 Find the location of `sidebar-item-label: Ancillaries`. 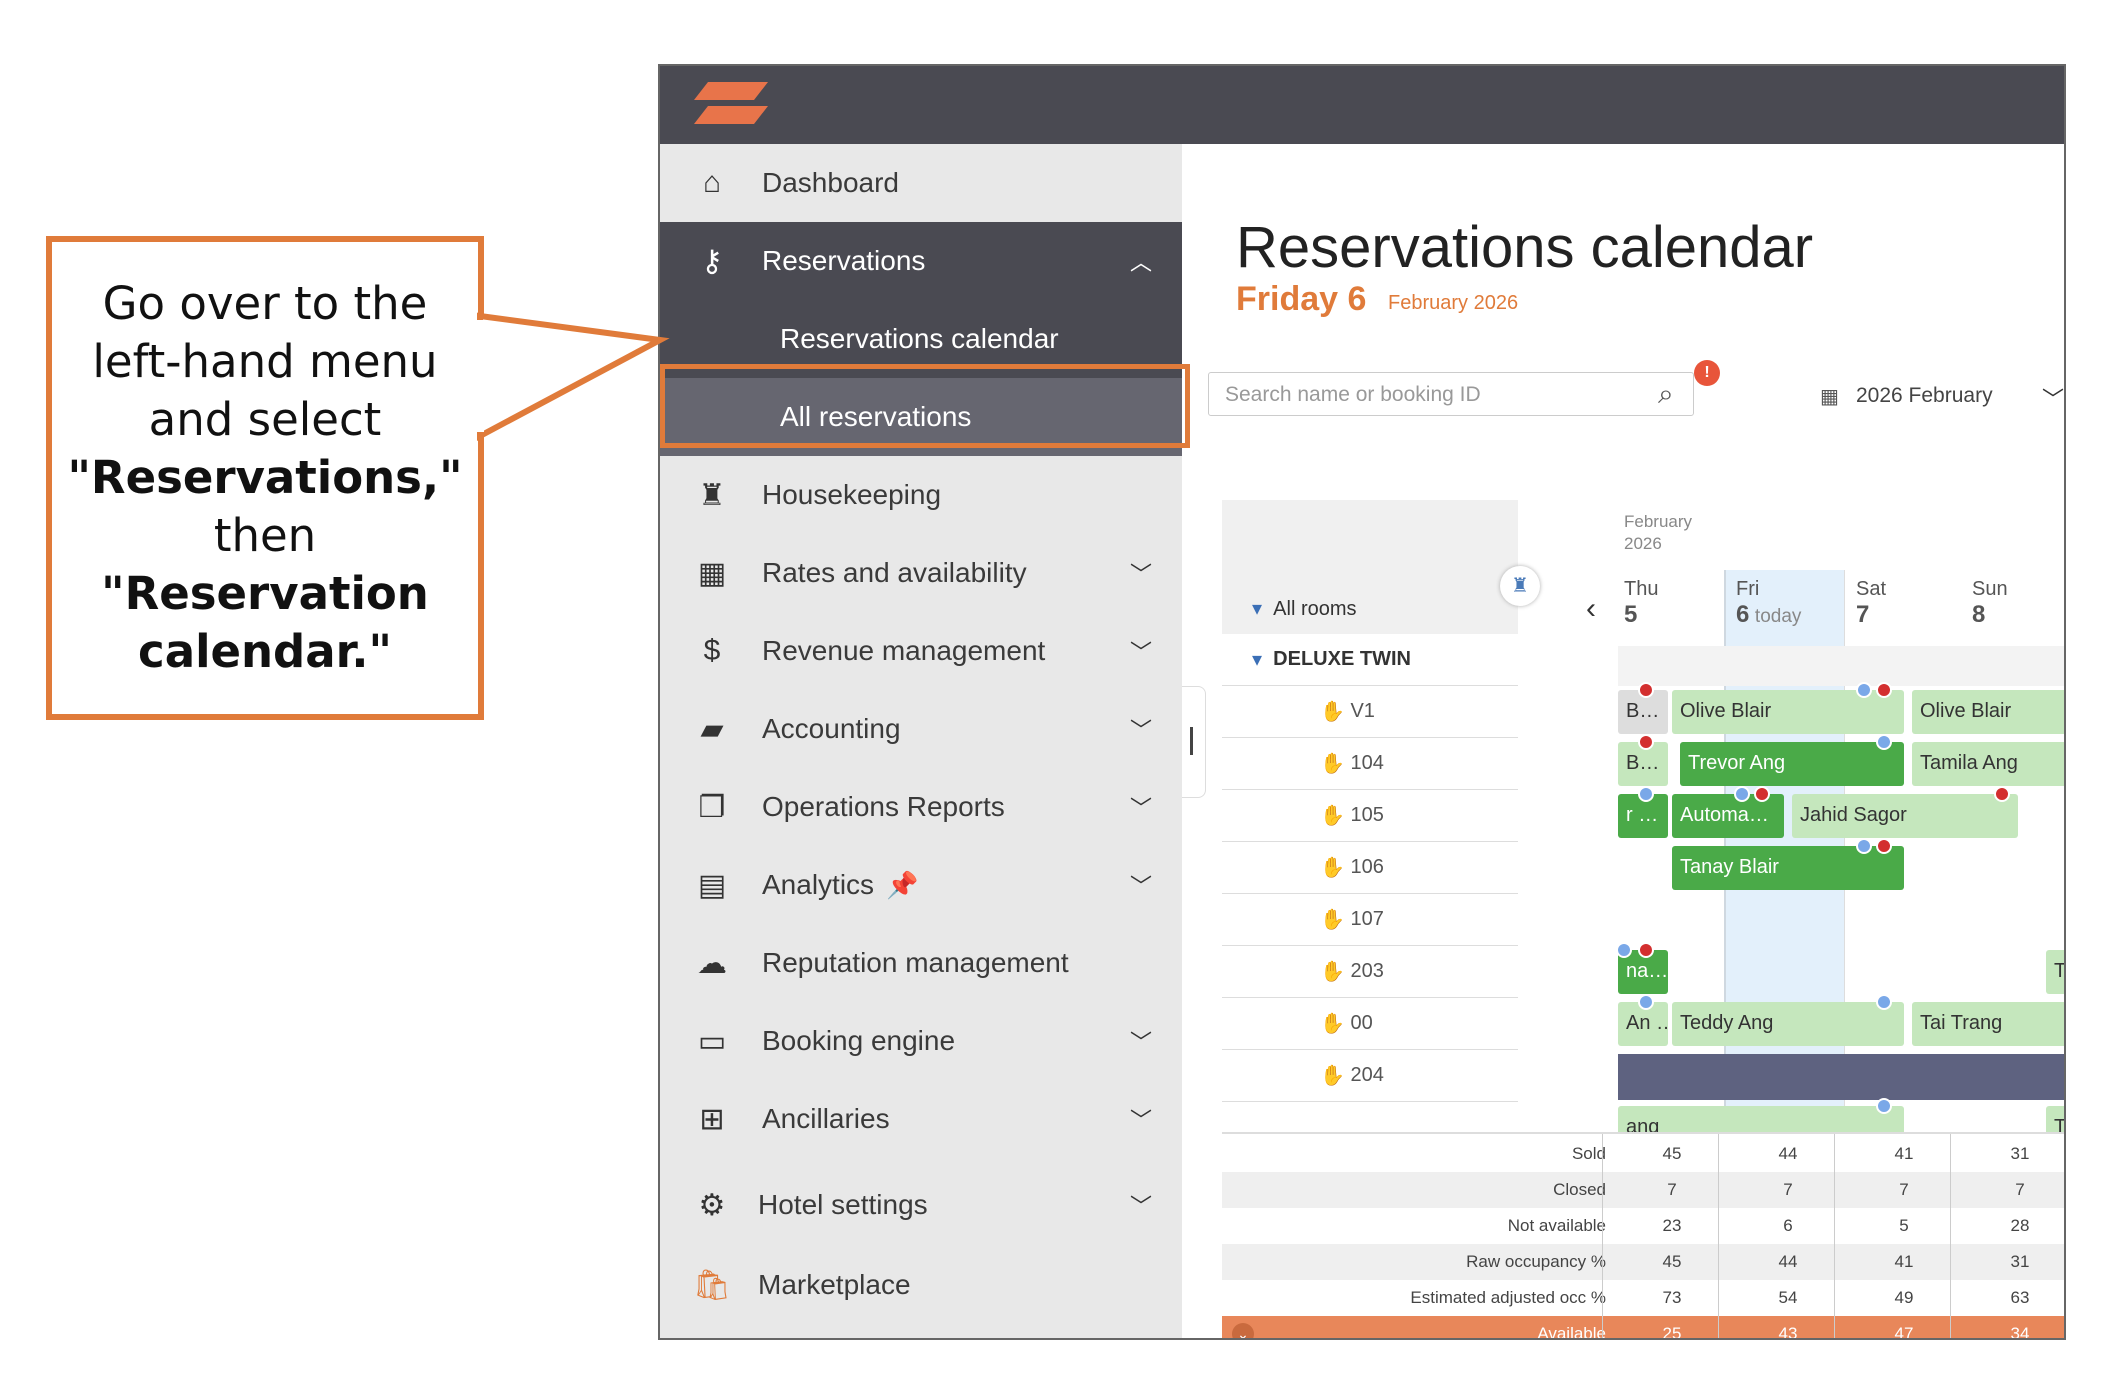

sidebar-item-label: Ancillaries is located at coordinates (826, 1118).